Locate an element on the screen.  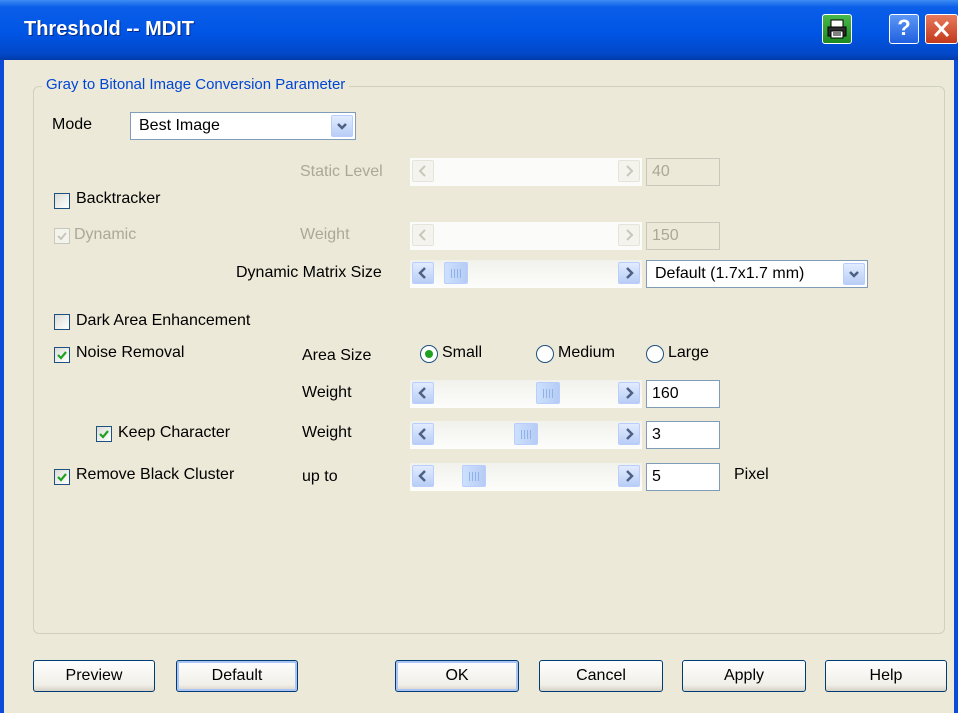
black-cluster-slider is located at coordinates (526, 477).